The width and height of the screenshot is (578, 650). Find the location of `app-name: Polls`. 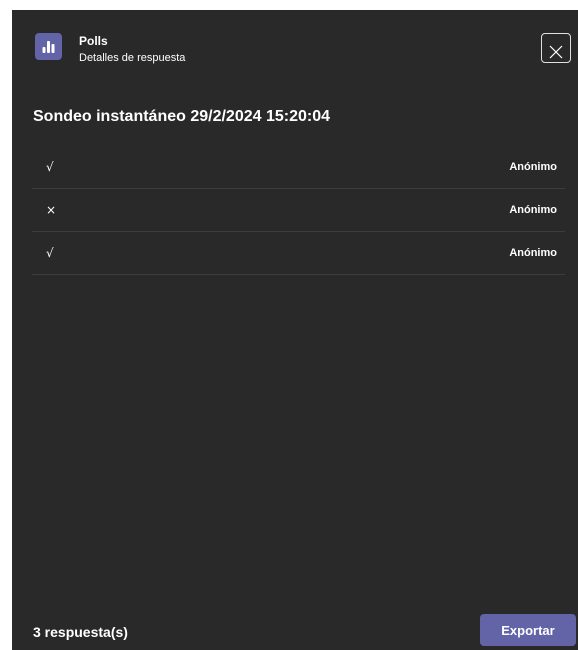

app-name: Polls is located at coordinates (93, 41).